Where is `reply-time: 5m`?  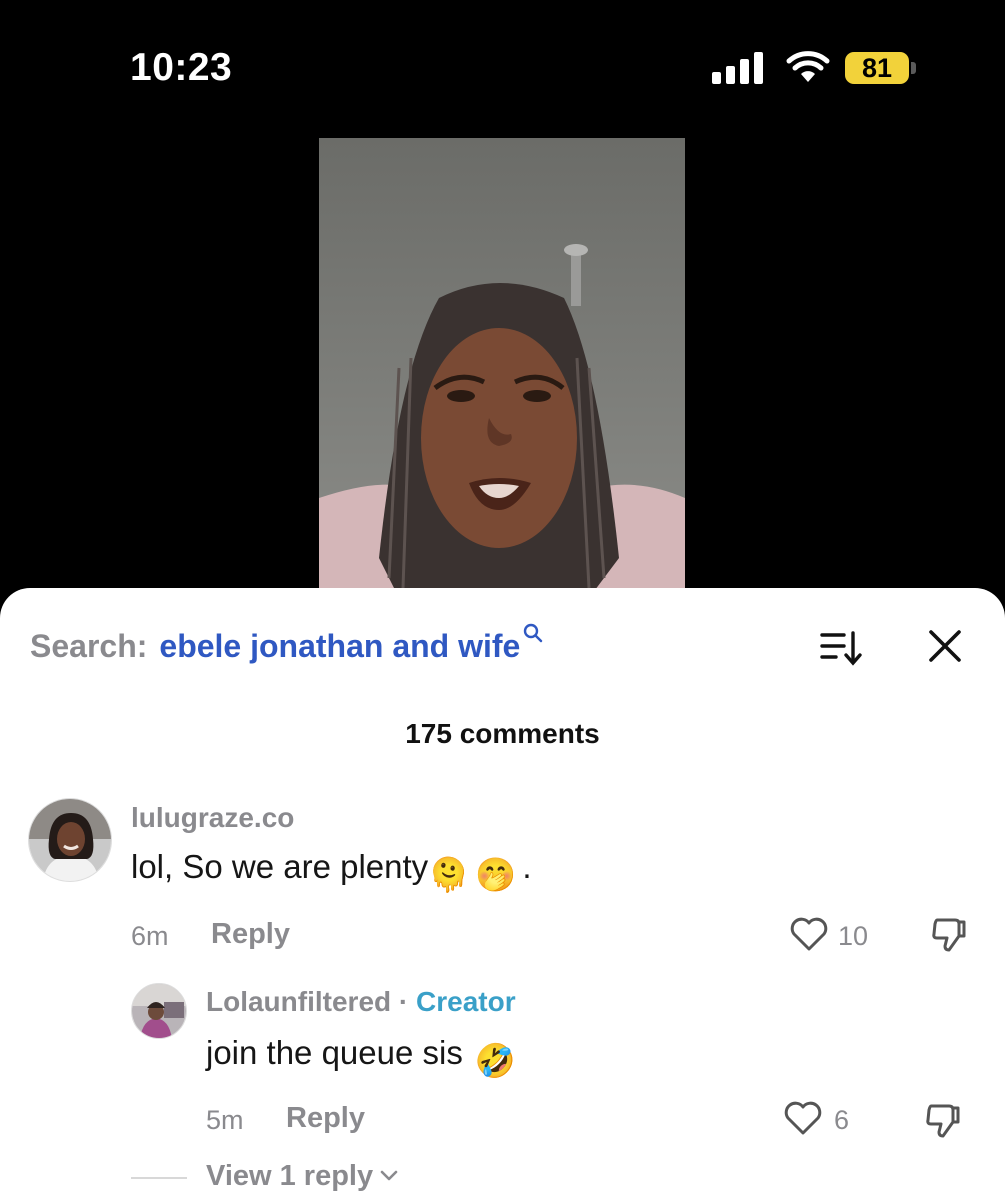 reply-time: 5m is located at coordinates (225, 1120).